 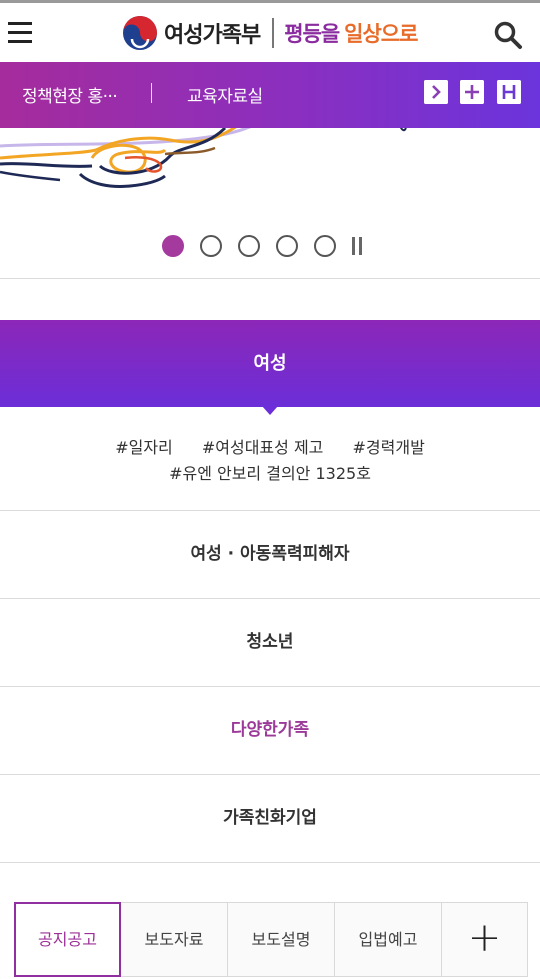 I want to click on subnav-link-policy: 정책현장 홍···, so click(x=70, y=94).